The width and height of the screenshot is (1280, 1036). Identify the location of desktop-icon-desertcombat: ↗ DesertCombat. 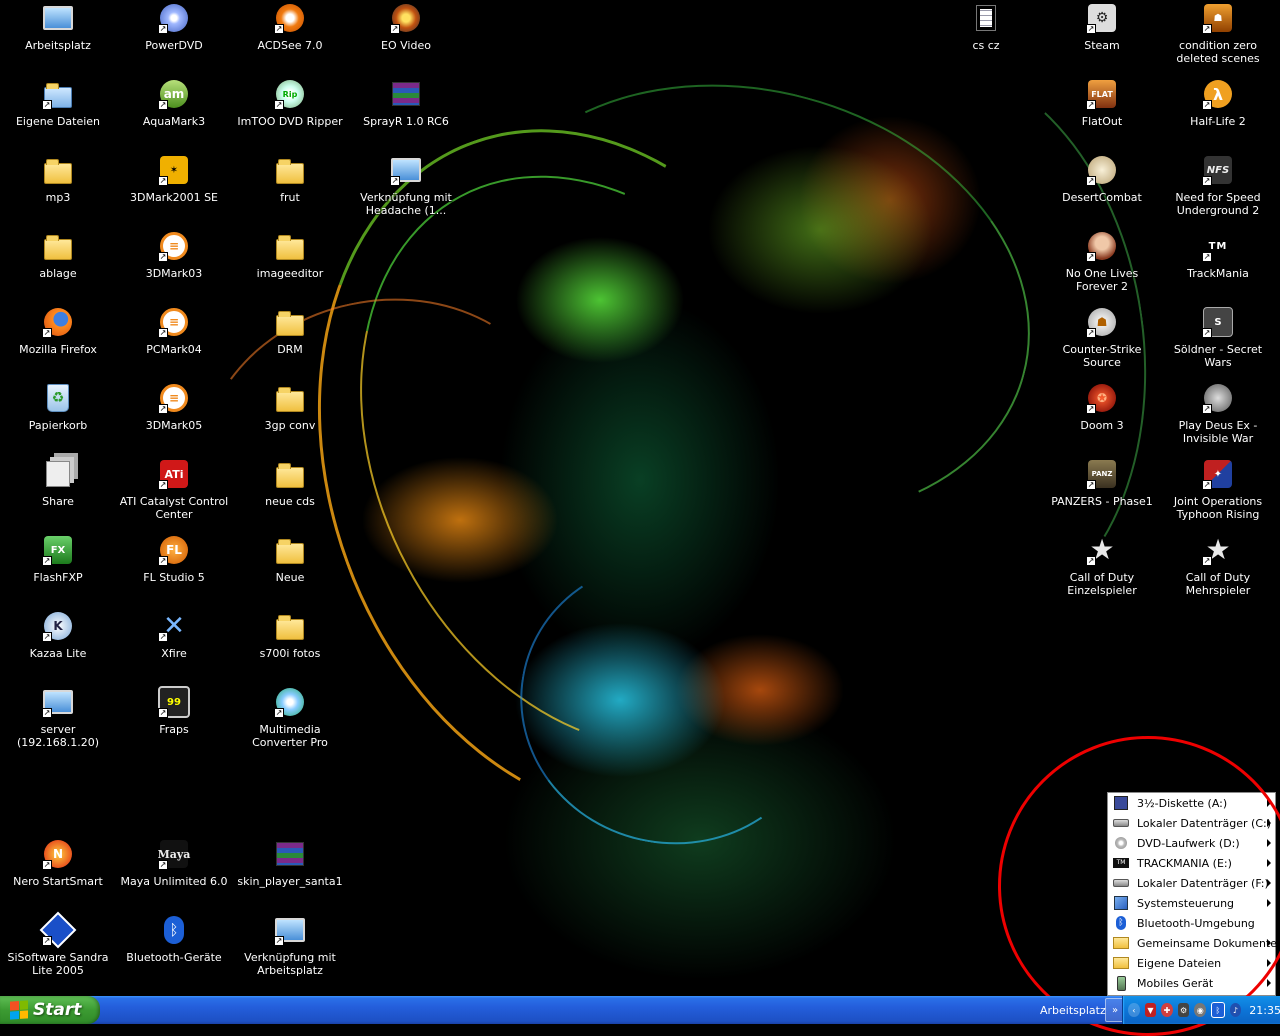
(1102, 179).